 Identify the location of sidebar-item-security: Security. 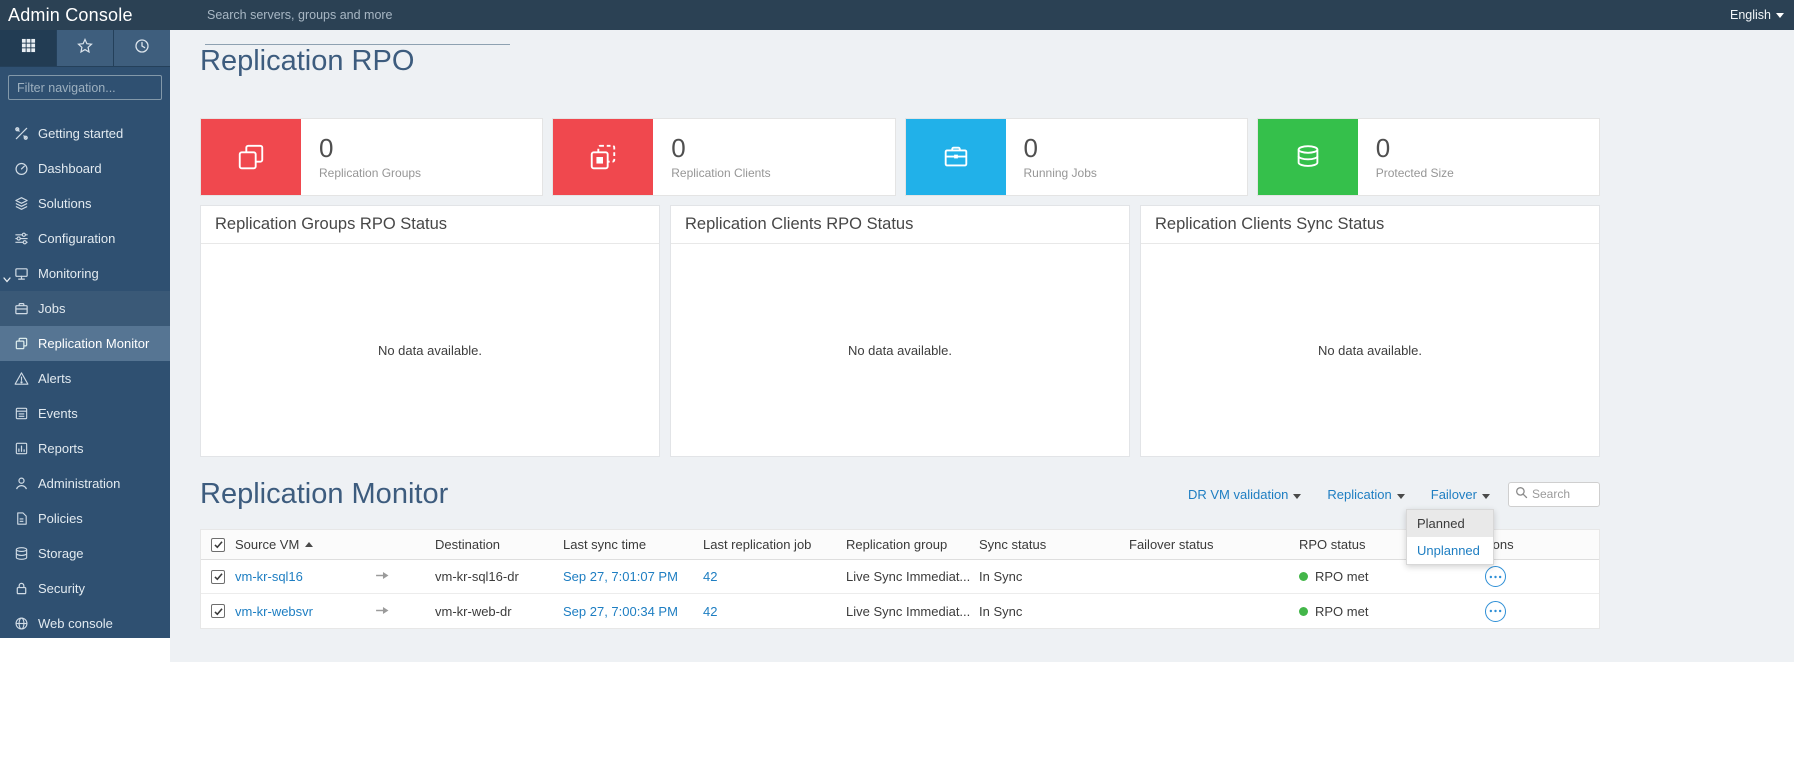
(85, 588).